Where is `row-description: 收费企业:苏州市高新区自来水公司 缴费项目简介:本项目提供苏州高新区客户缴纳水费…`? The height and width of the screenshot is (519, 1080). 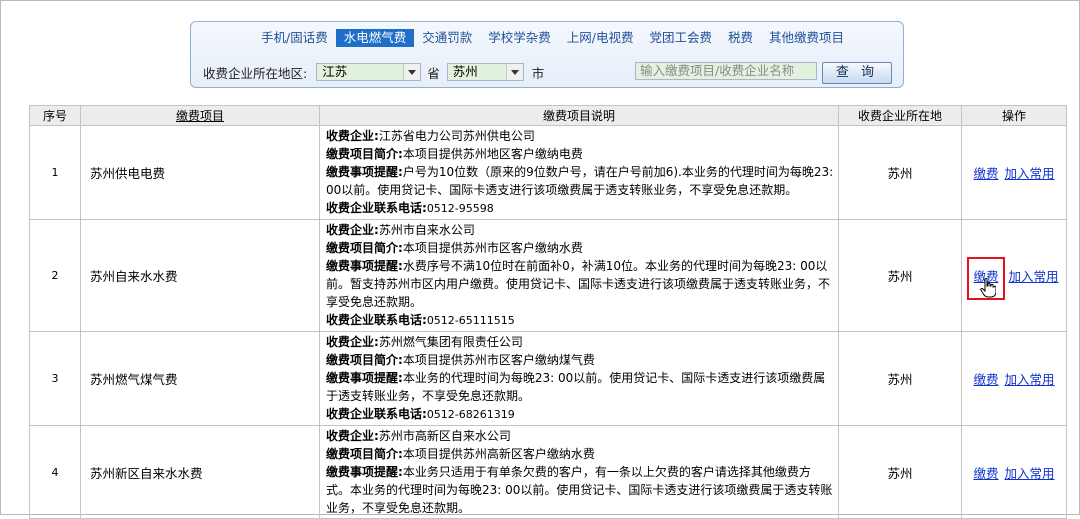
row-description: 收费企业:苏州市高新区自来水公司 缴费项目简介:本项目提供苏州高新区客户缴纳水费… is located at coordinates (579, 472).